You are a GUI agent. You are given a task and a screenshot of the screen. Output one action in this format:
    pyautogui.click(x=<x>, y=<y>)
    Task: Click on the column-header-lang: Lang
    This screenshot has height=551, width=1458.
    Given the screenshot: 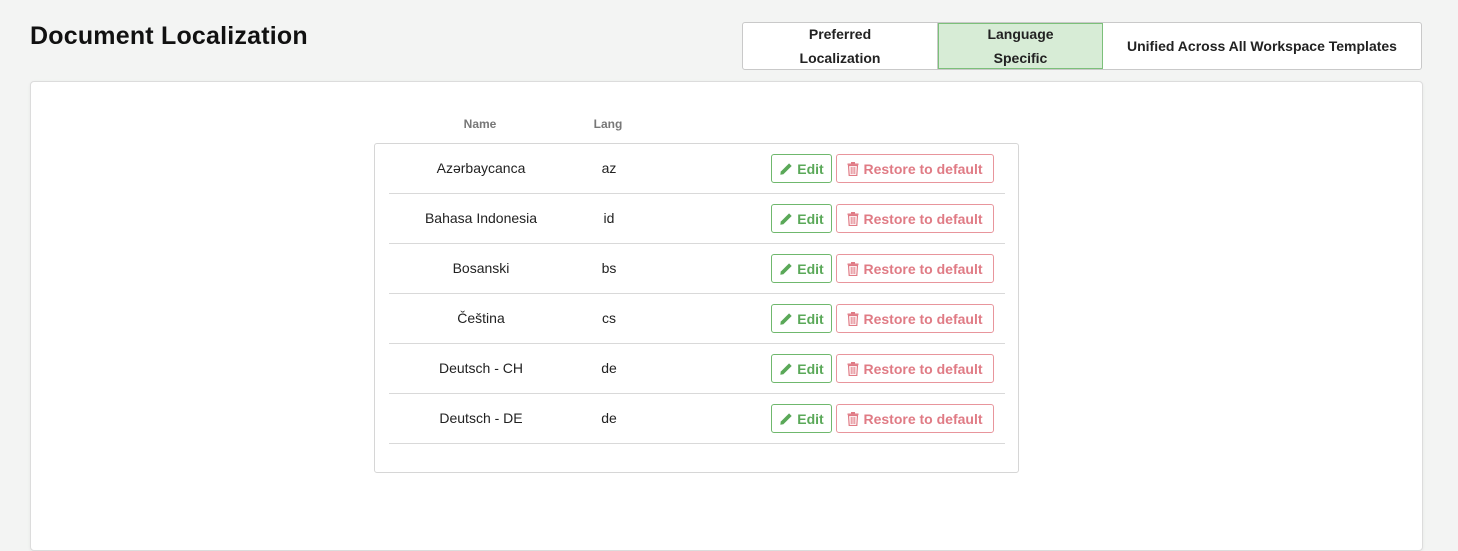 What is the action you would take?
    pyautogui.click(x=608, y=124)
    